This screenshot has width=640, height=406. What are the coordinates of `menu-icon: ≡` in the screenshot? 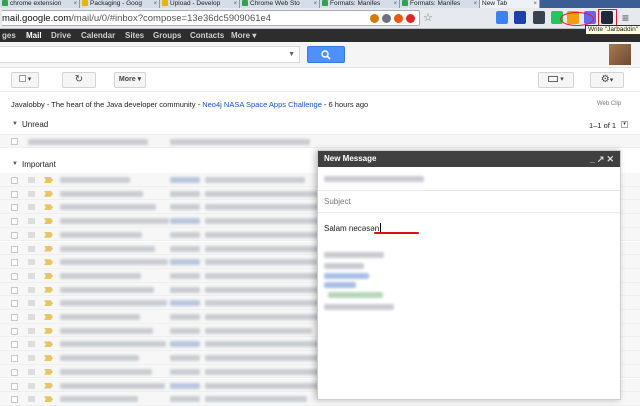 It's located at (625, 18).